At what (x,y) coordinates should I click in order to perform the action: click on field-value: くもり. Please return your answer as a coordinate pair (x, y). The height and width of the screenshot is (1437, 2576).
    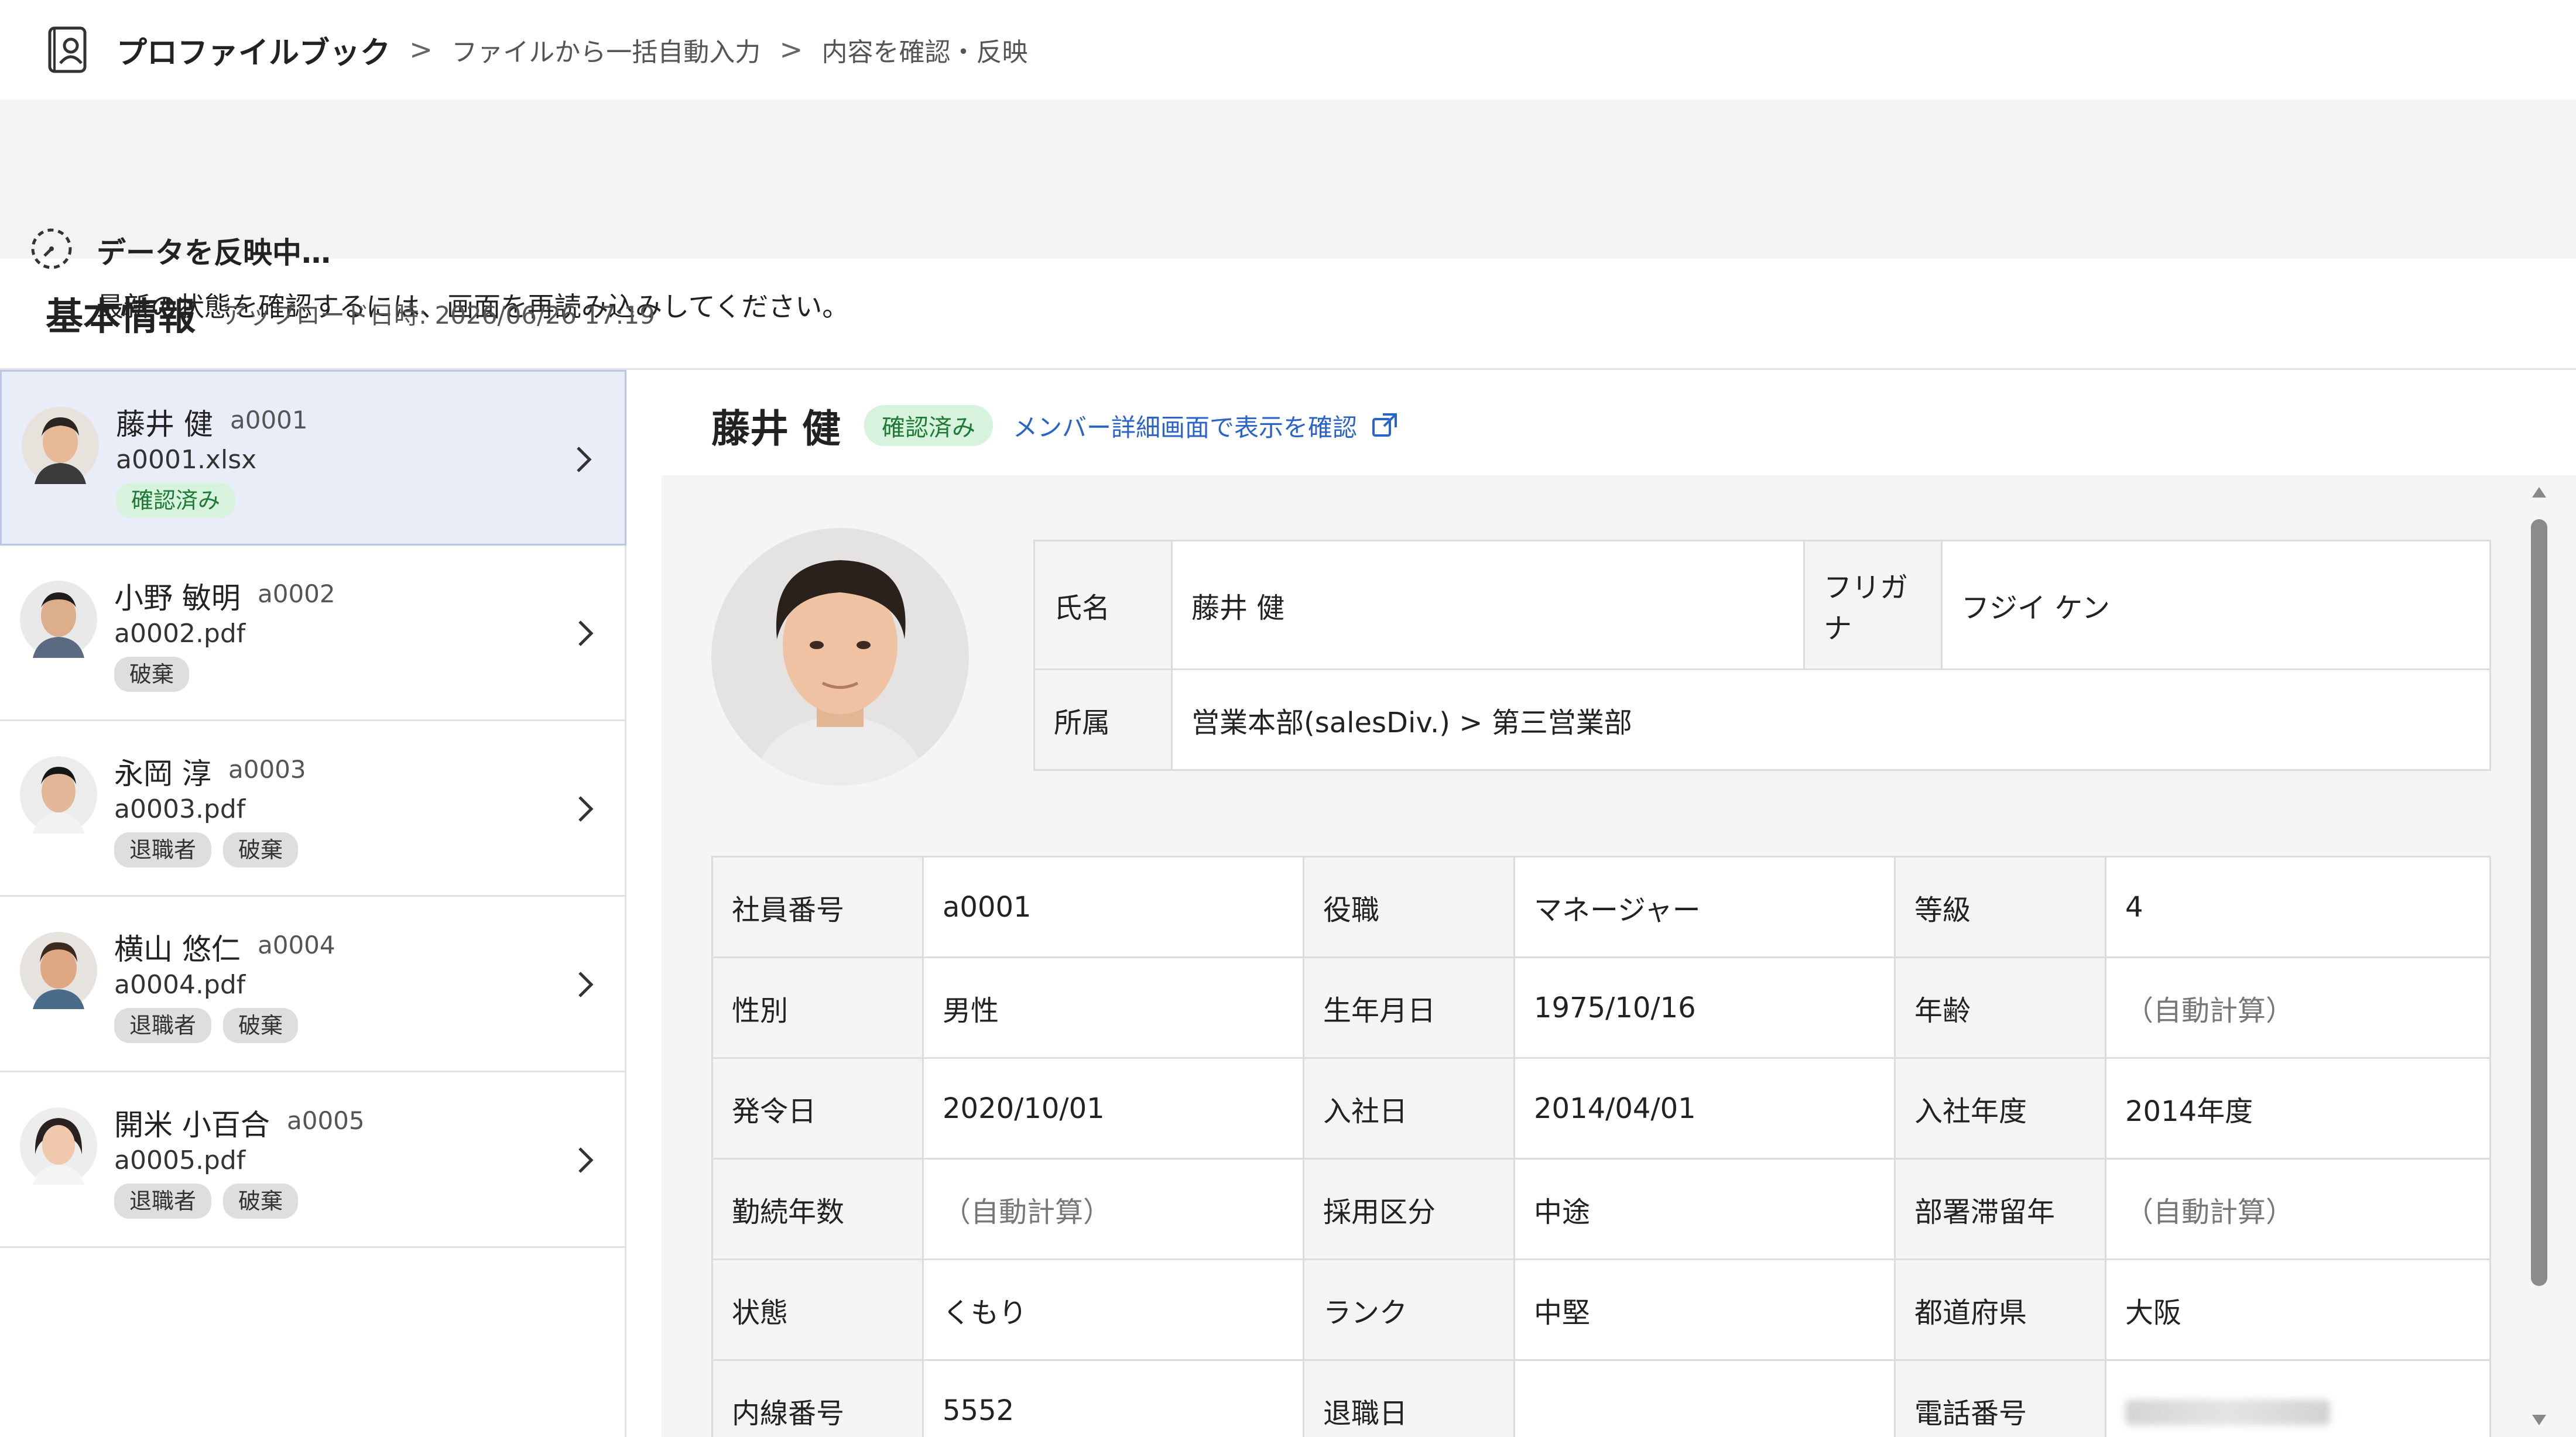
    Looking at the image, I should click on (1113, 1309).